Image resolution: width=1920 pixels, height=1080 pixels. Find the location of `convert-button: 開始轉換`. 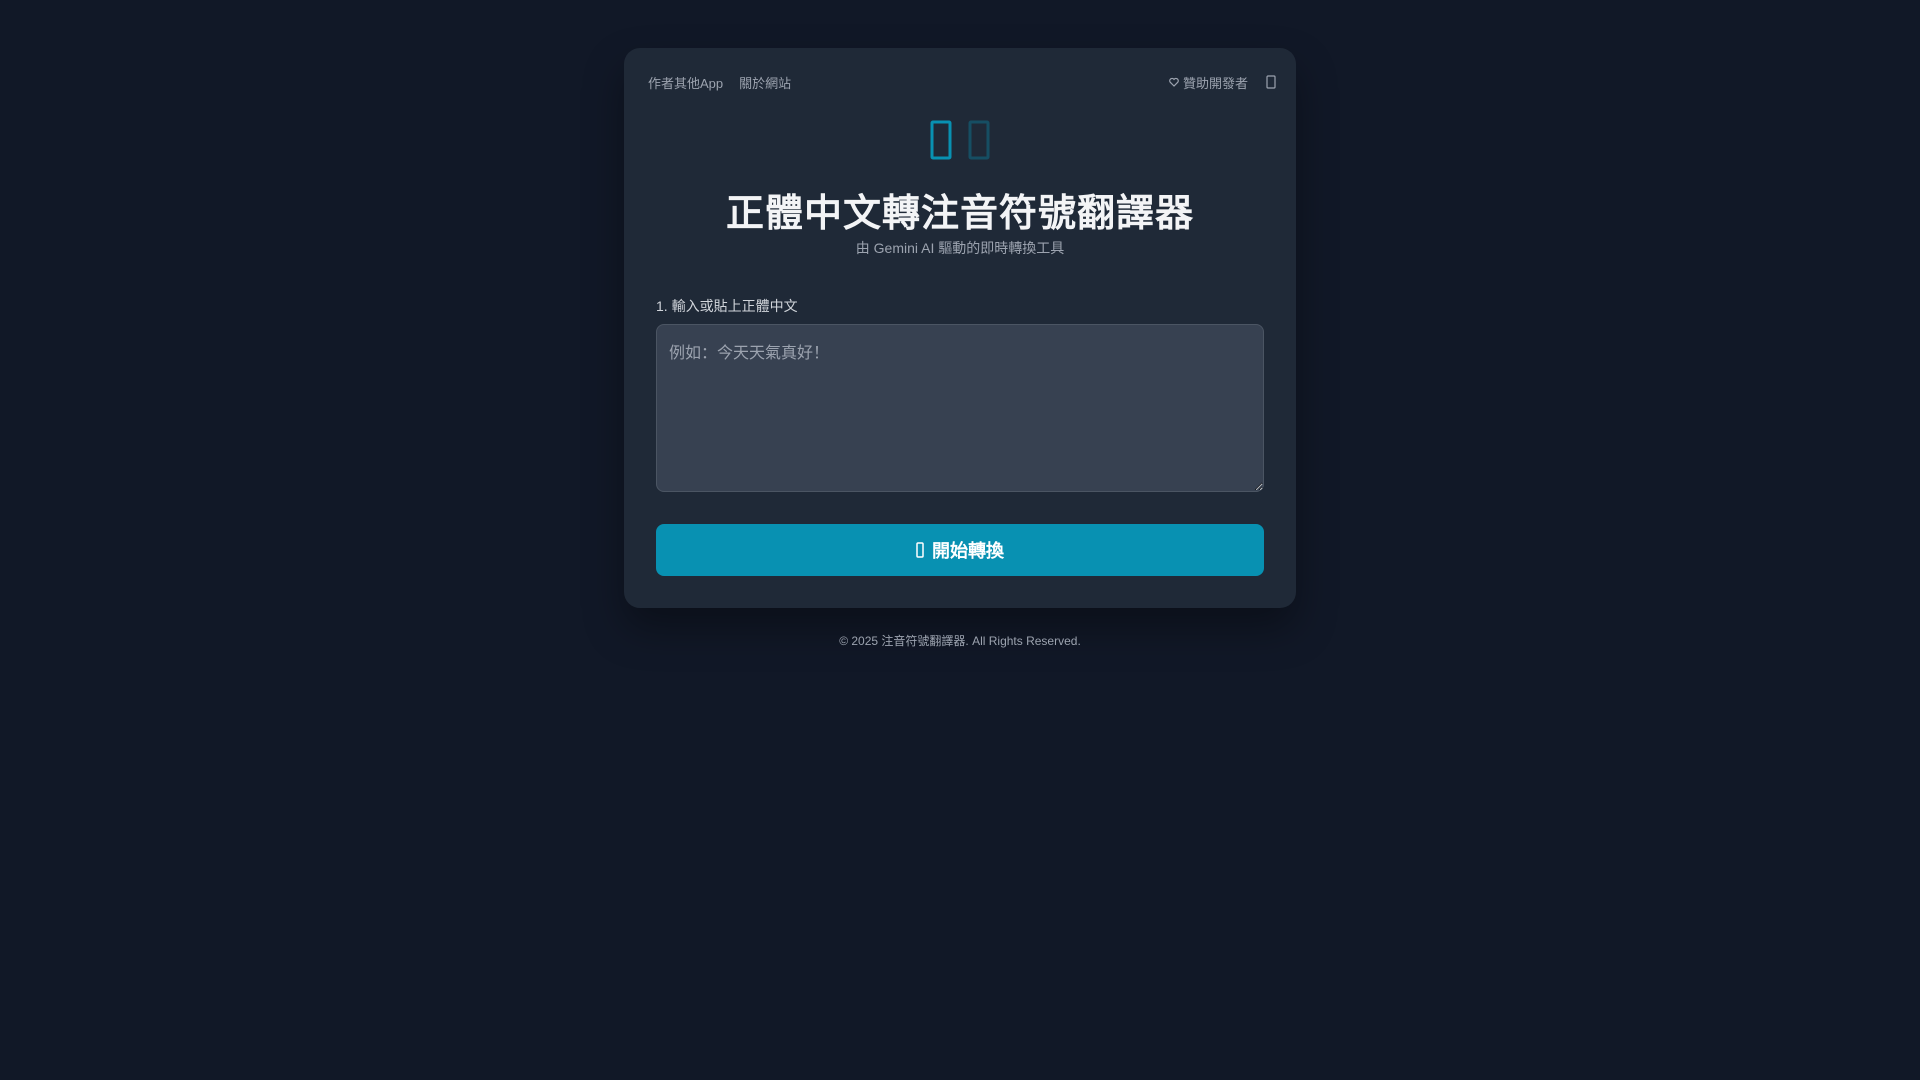

convert-button: 開始轉換 is located at coordinates (960, 550).